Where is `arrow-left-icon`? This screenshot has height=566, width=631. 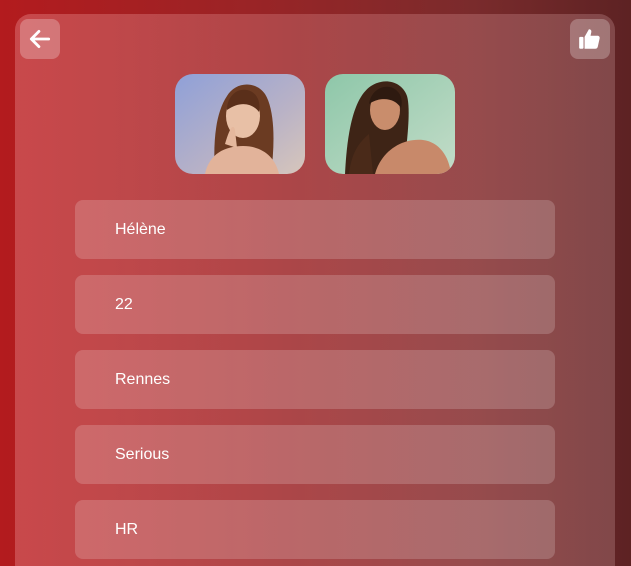
arrow-left-icon is located at coordinates (40, 39).